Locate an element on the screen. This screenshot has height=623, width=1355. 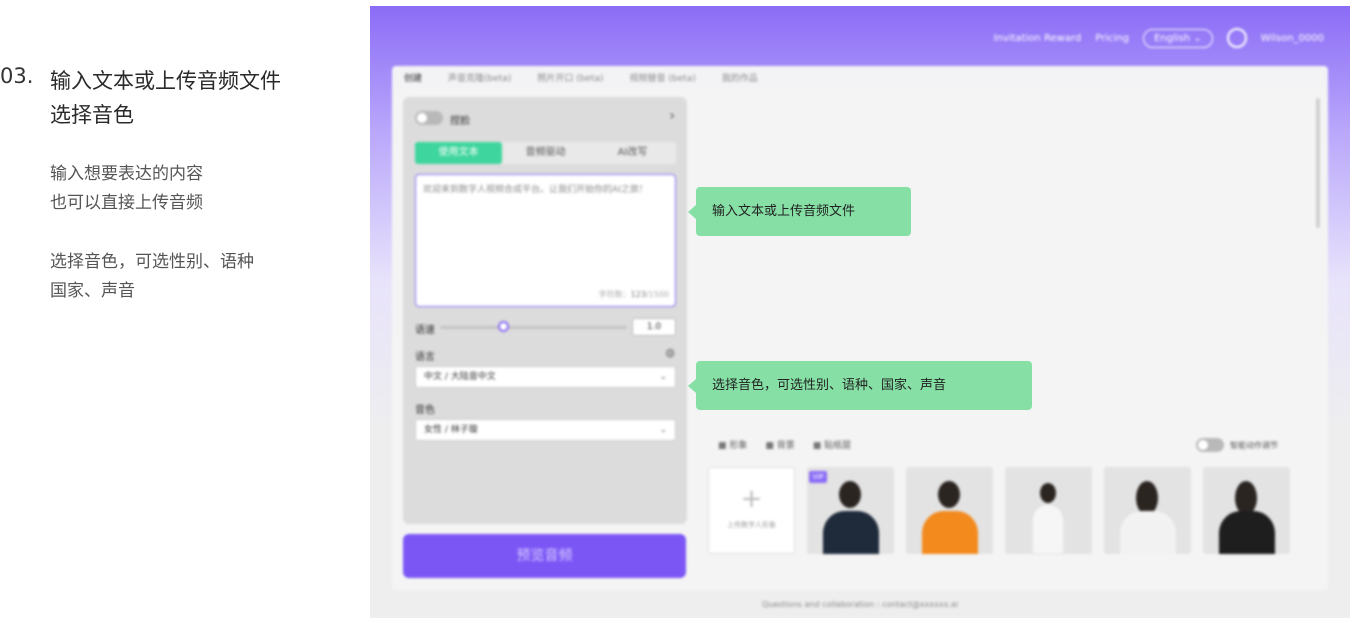
tab-video-dub: 视频替音 (beta) is located at coordinates (663, 77).